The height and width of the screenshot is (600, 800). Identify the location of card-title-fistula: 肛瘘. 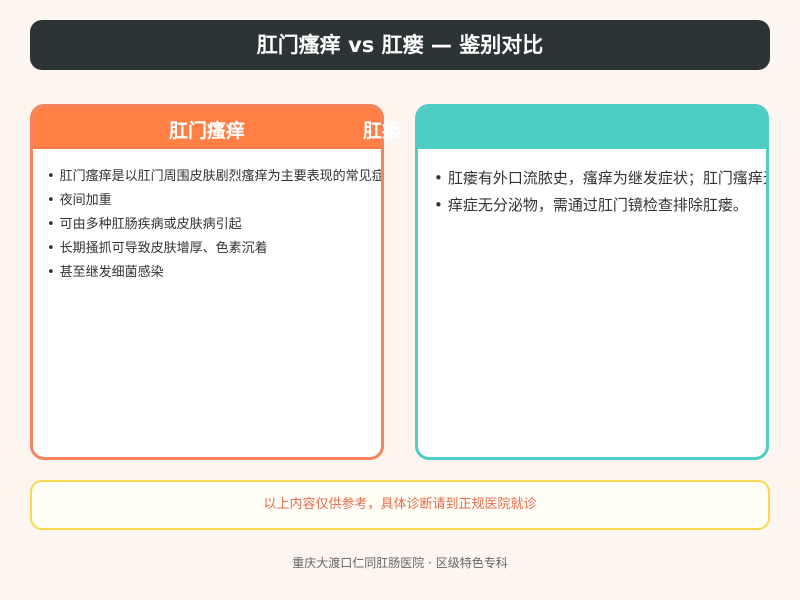
(382, 131).